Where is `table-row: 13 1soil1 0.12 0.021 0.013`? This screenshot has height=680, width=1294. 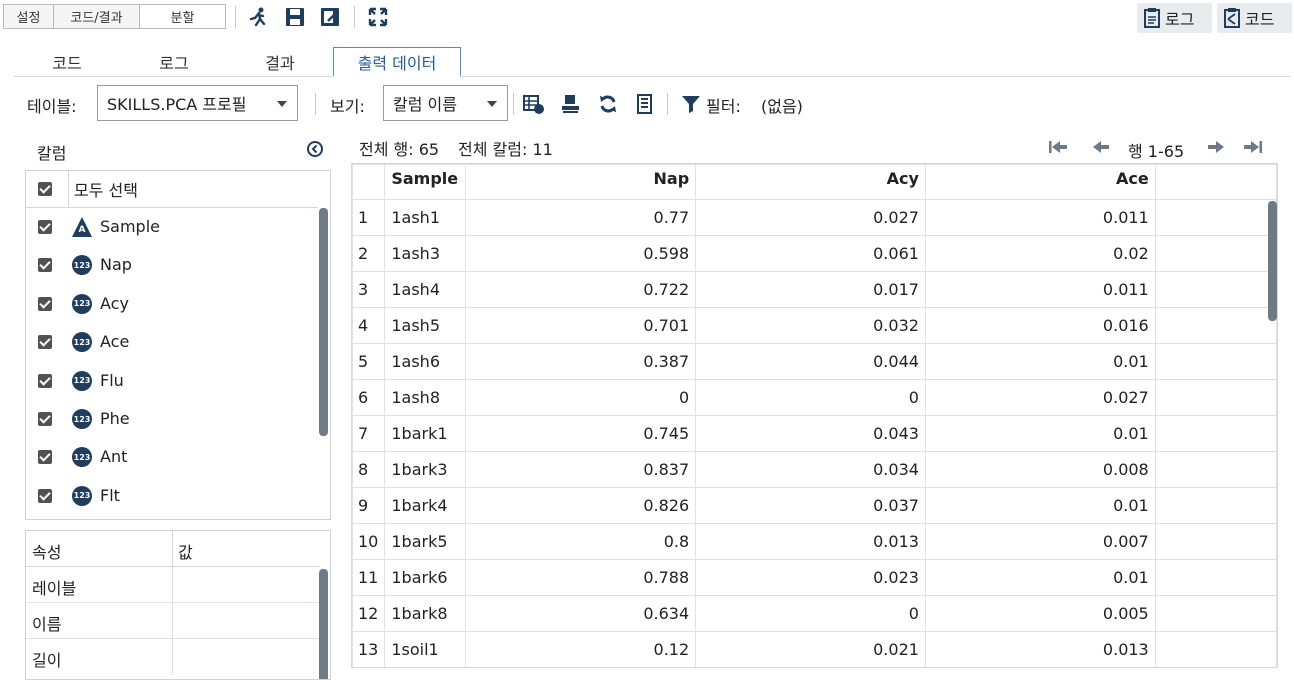
table-row: 13 1soil1 0.12 0.021 0.013 is located at coordinates (814, 649).